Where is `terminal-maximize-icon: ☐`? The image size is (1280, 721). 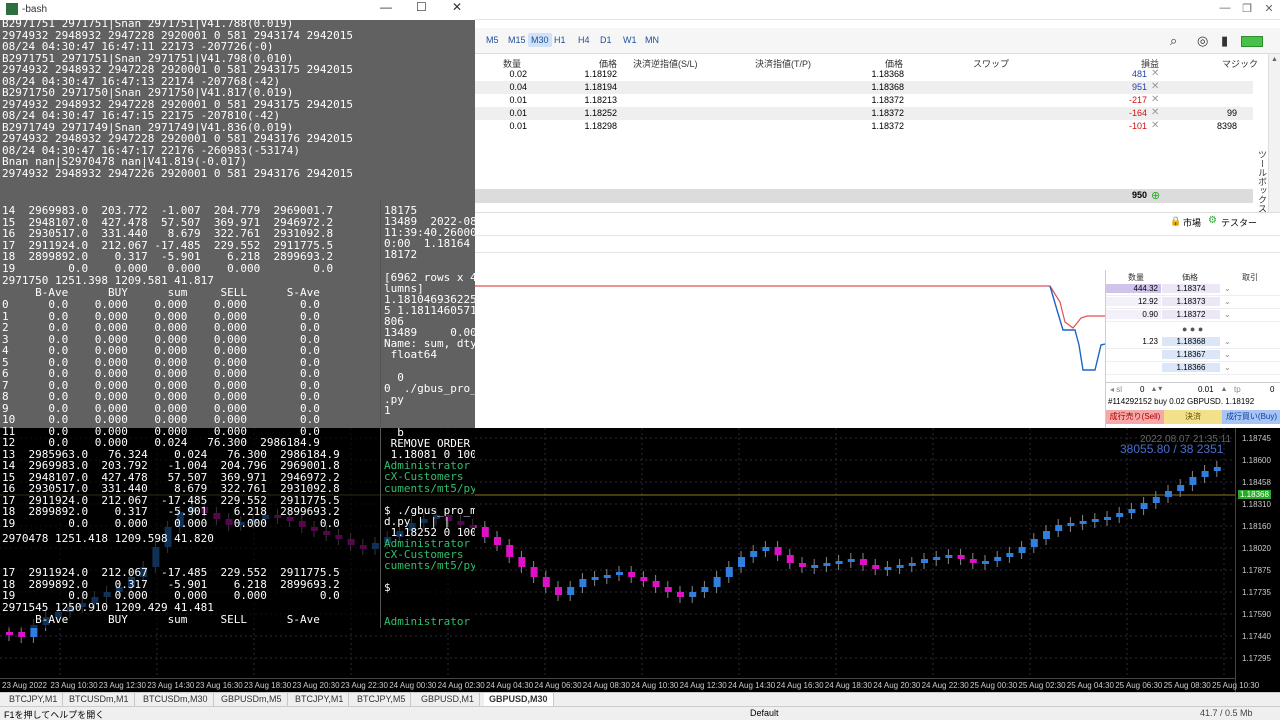 terminal-maximize-icon: ☐ is located at coordinates (421, 7).